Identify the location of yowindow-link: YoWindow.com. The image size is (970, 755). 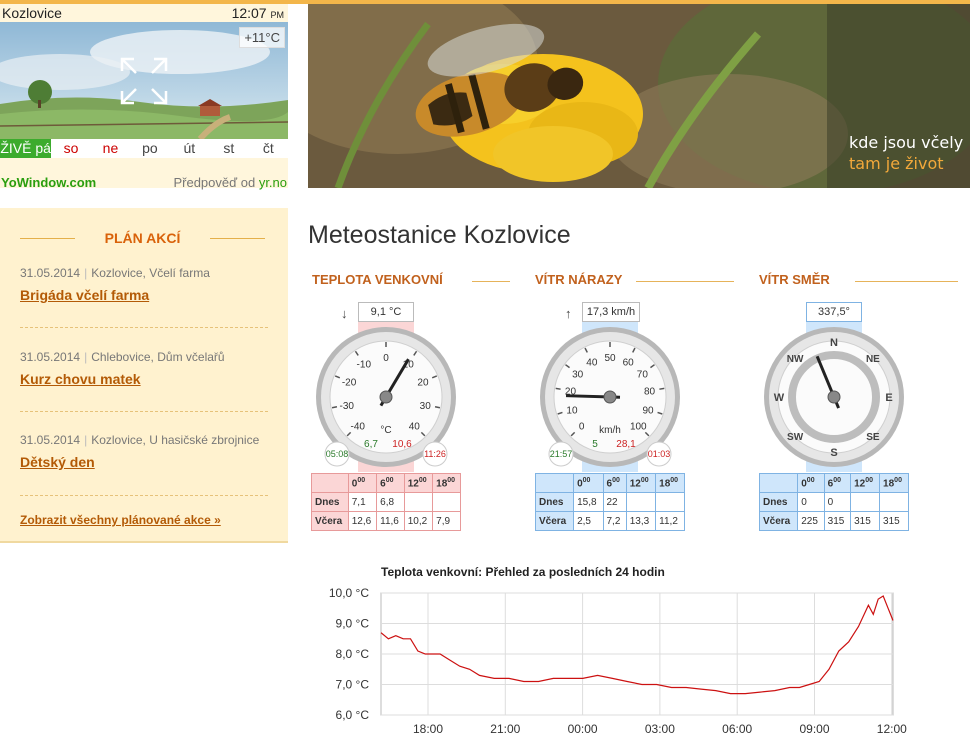
(48, 182).